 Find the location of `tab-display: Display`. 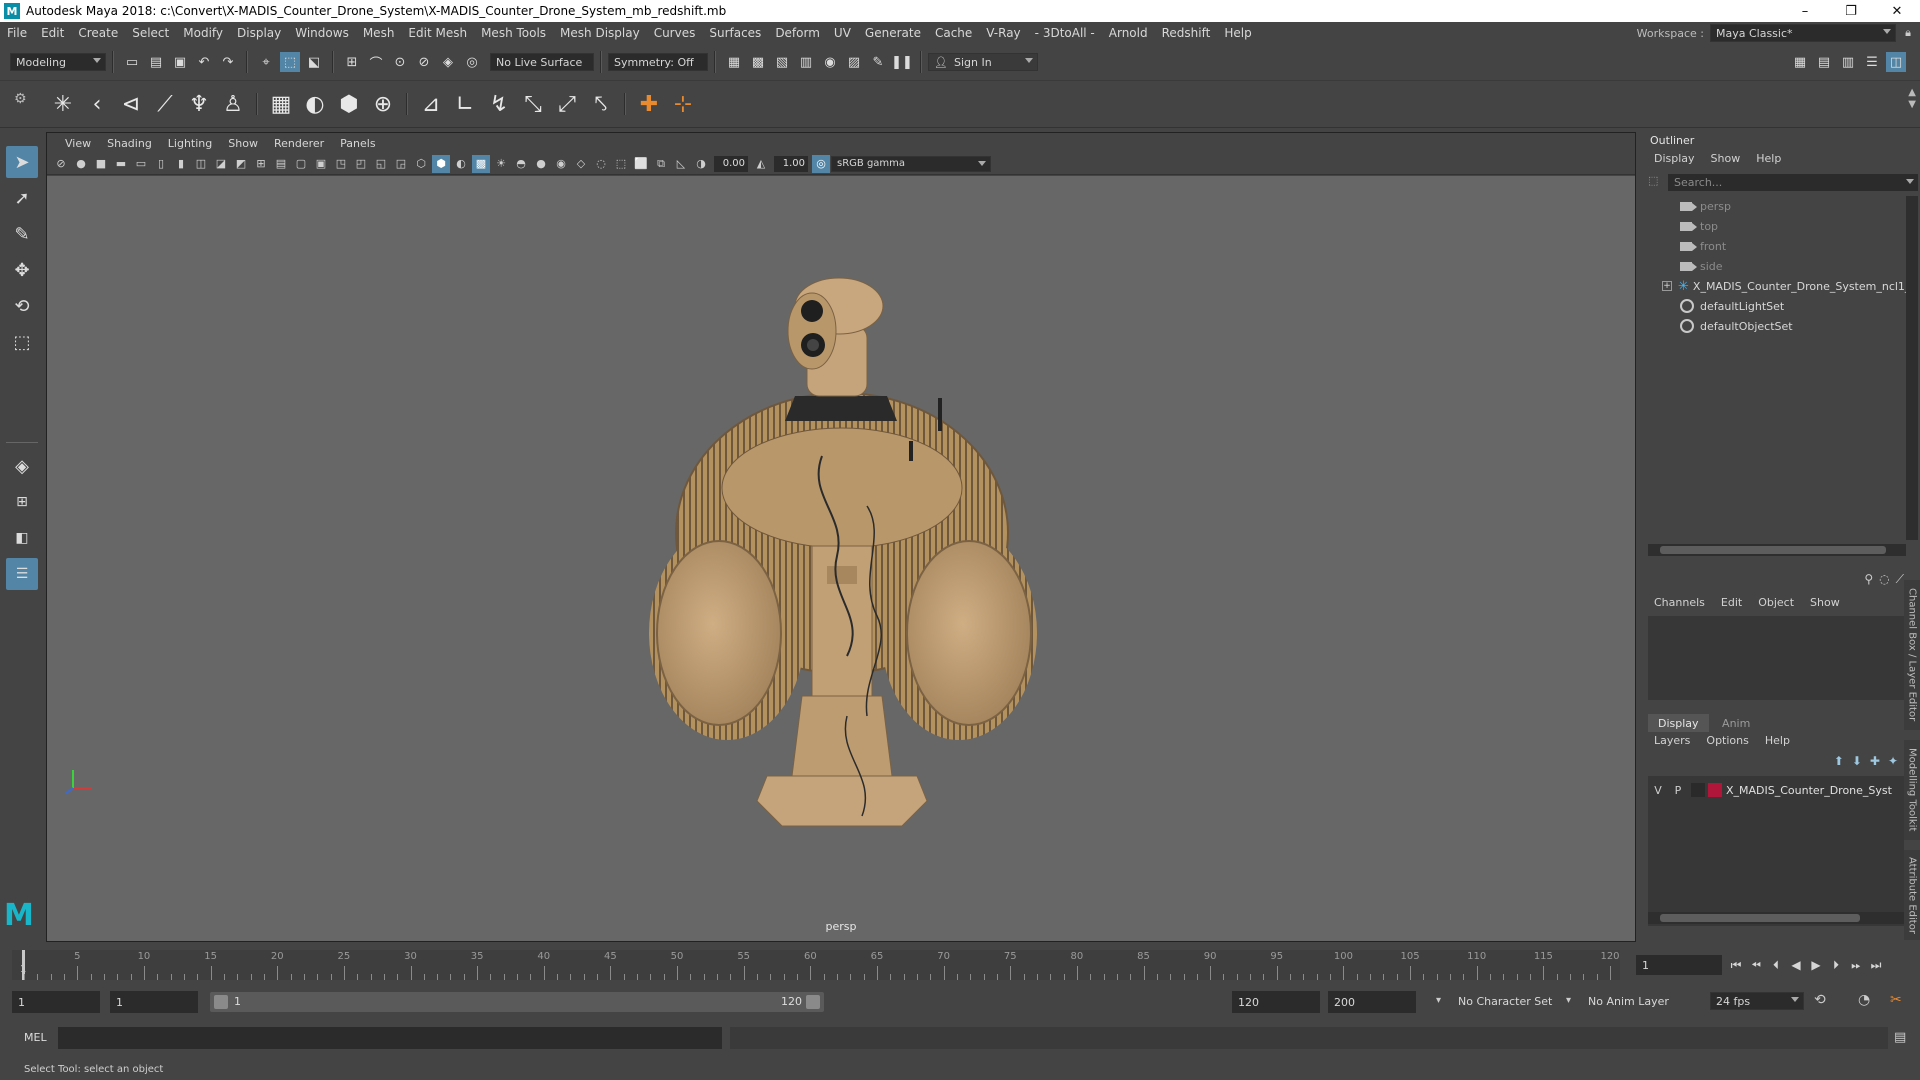

tab-display: Display is located at coordinates (1678, 723).